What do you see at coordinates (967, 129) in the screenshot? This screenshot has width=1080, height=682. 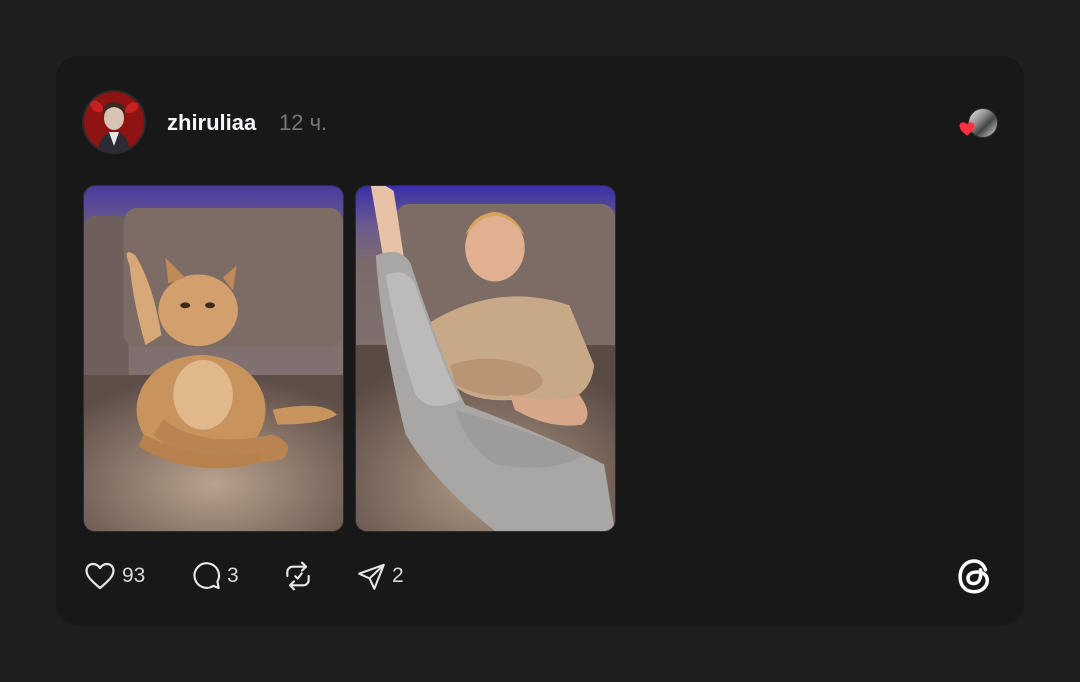 I see `red-heart-icon` at bounding box center [967, 129].